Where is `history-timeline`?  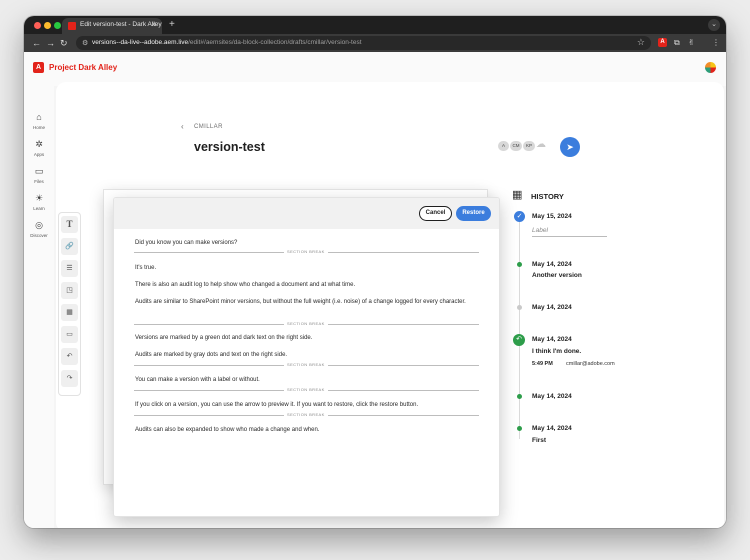 history-timeline is located at coordinates (519, 326).